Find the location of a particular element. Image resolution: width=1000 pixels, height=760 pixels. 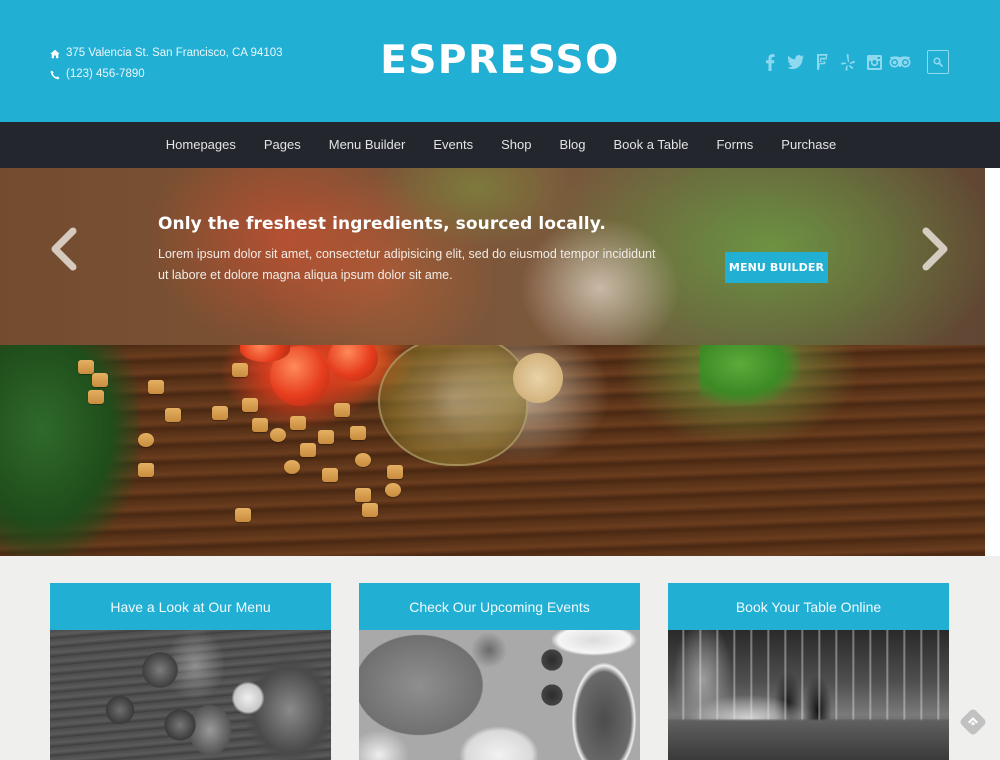

card-image-restaurant is located at coordinates (808, 695).